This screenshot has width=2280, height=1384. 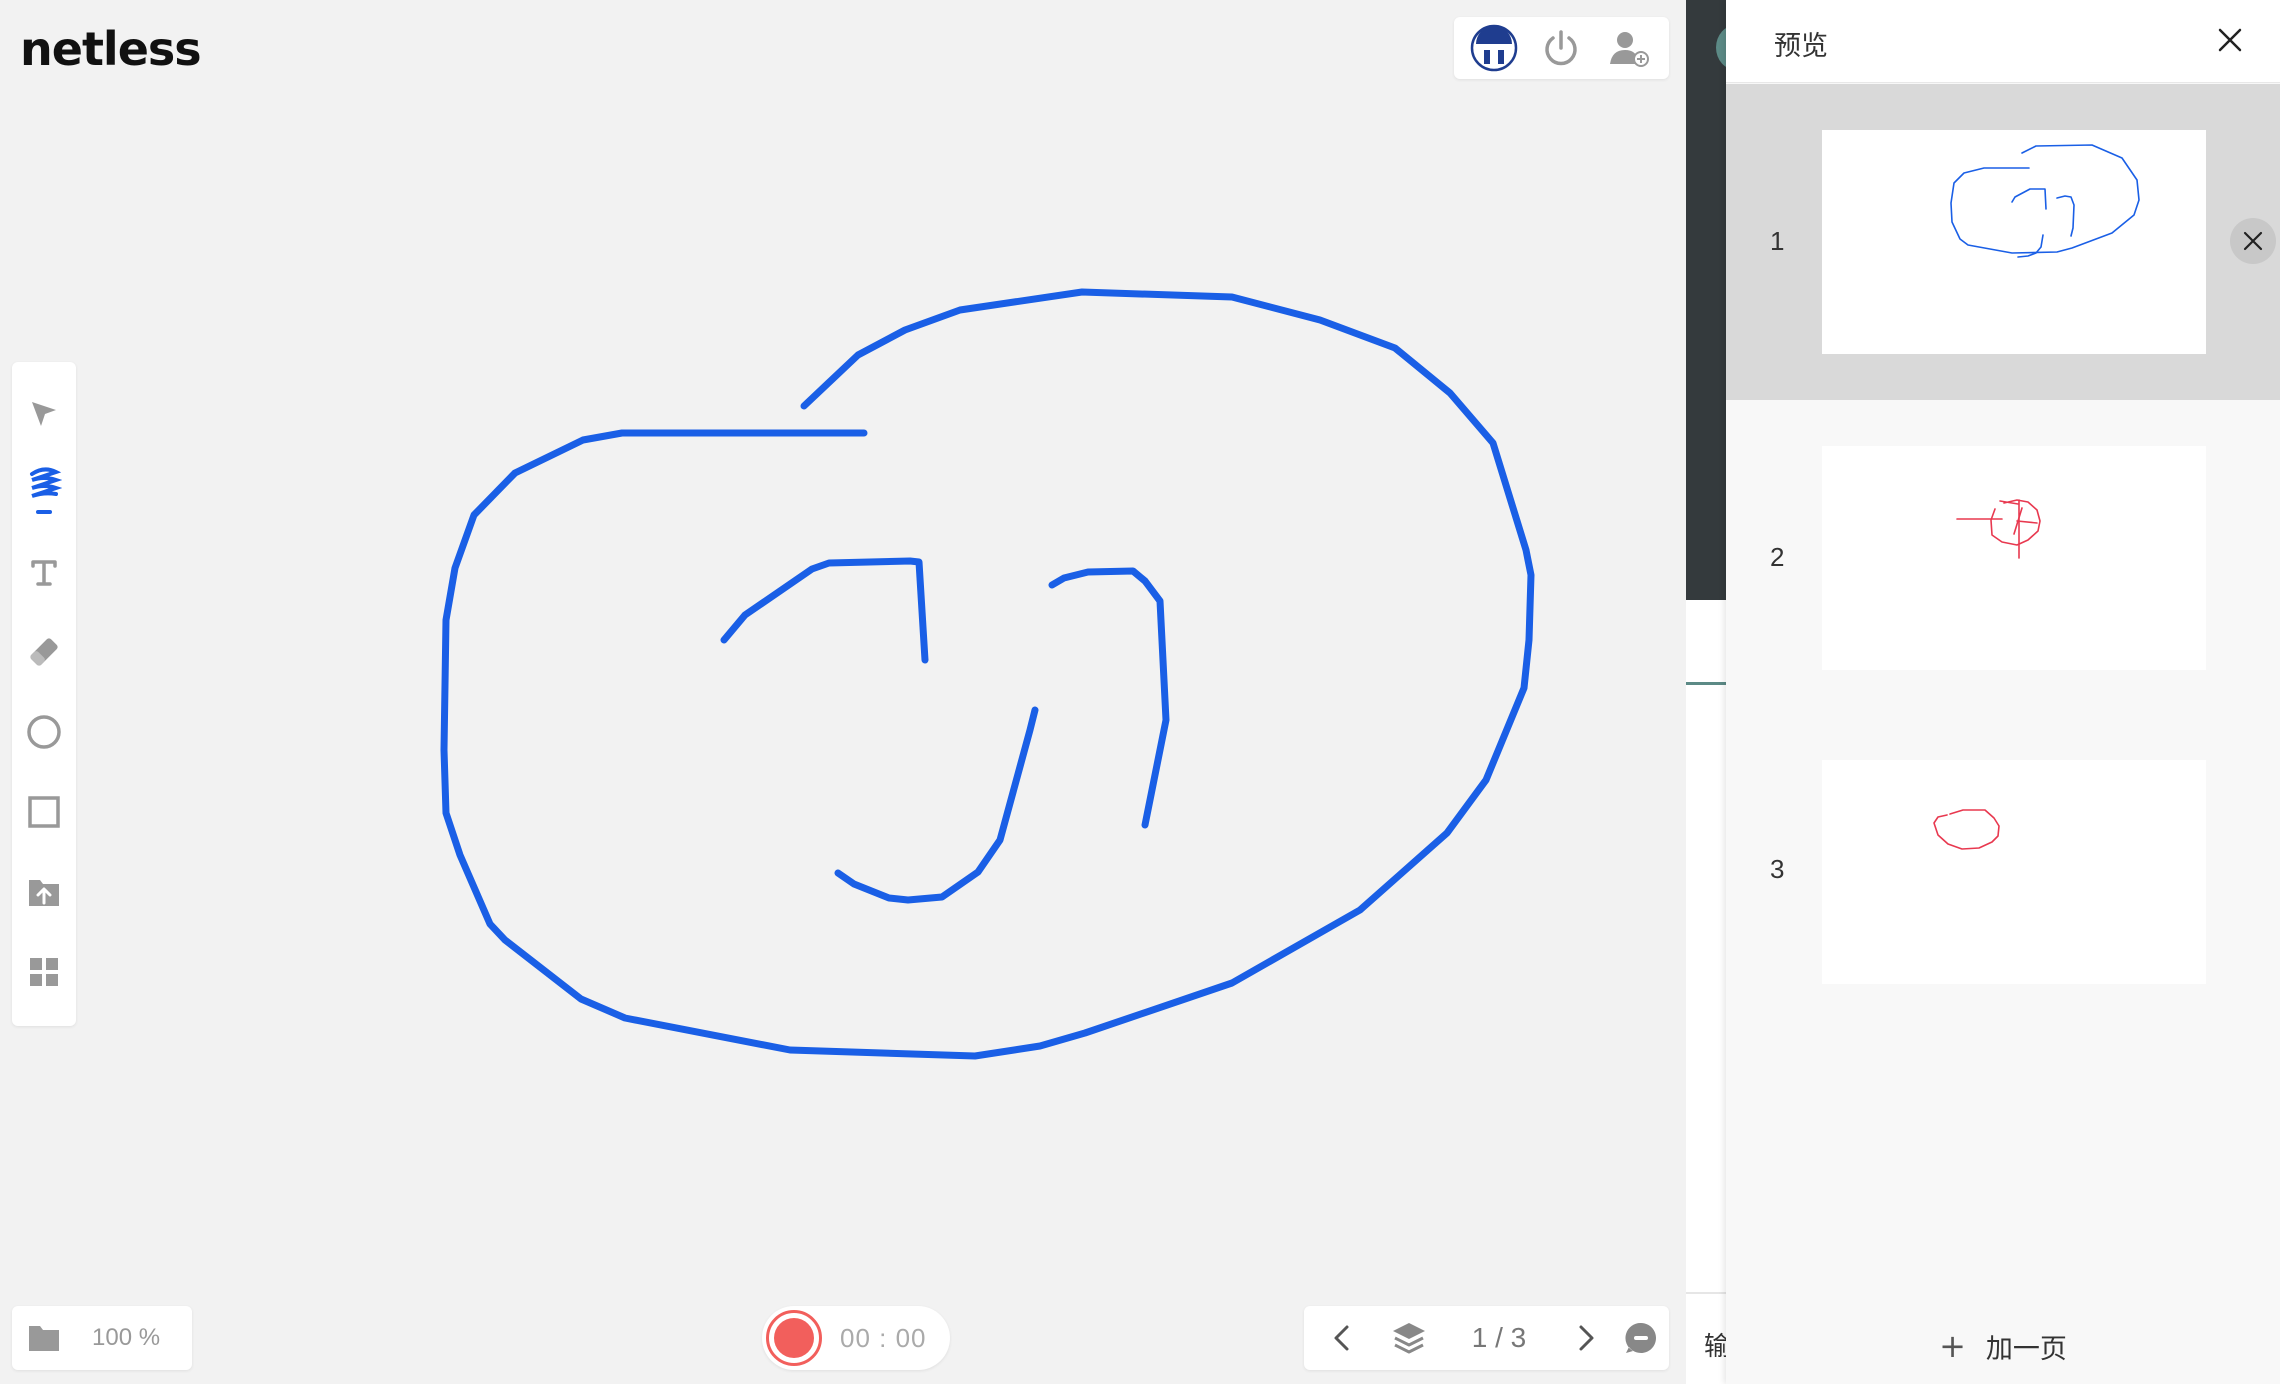 I want to click on circle-icon, so click(x=44, y=732).